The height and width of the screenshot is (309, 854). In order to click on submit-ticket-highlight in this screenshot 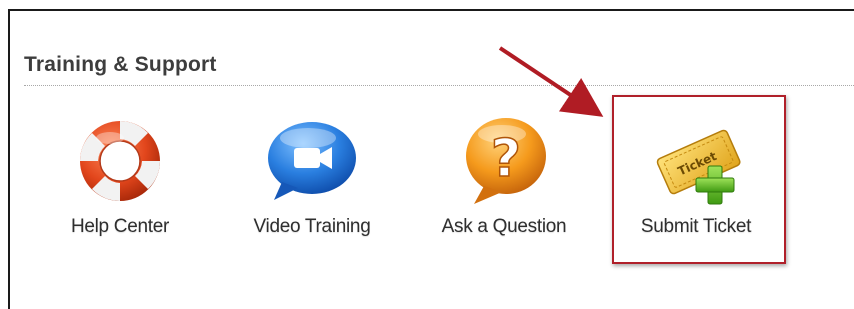, I will do `click(699, 179)`.